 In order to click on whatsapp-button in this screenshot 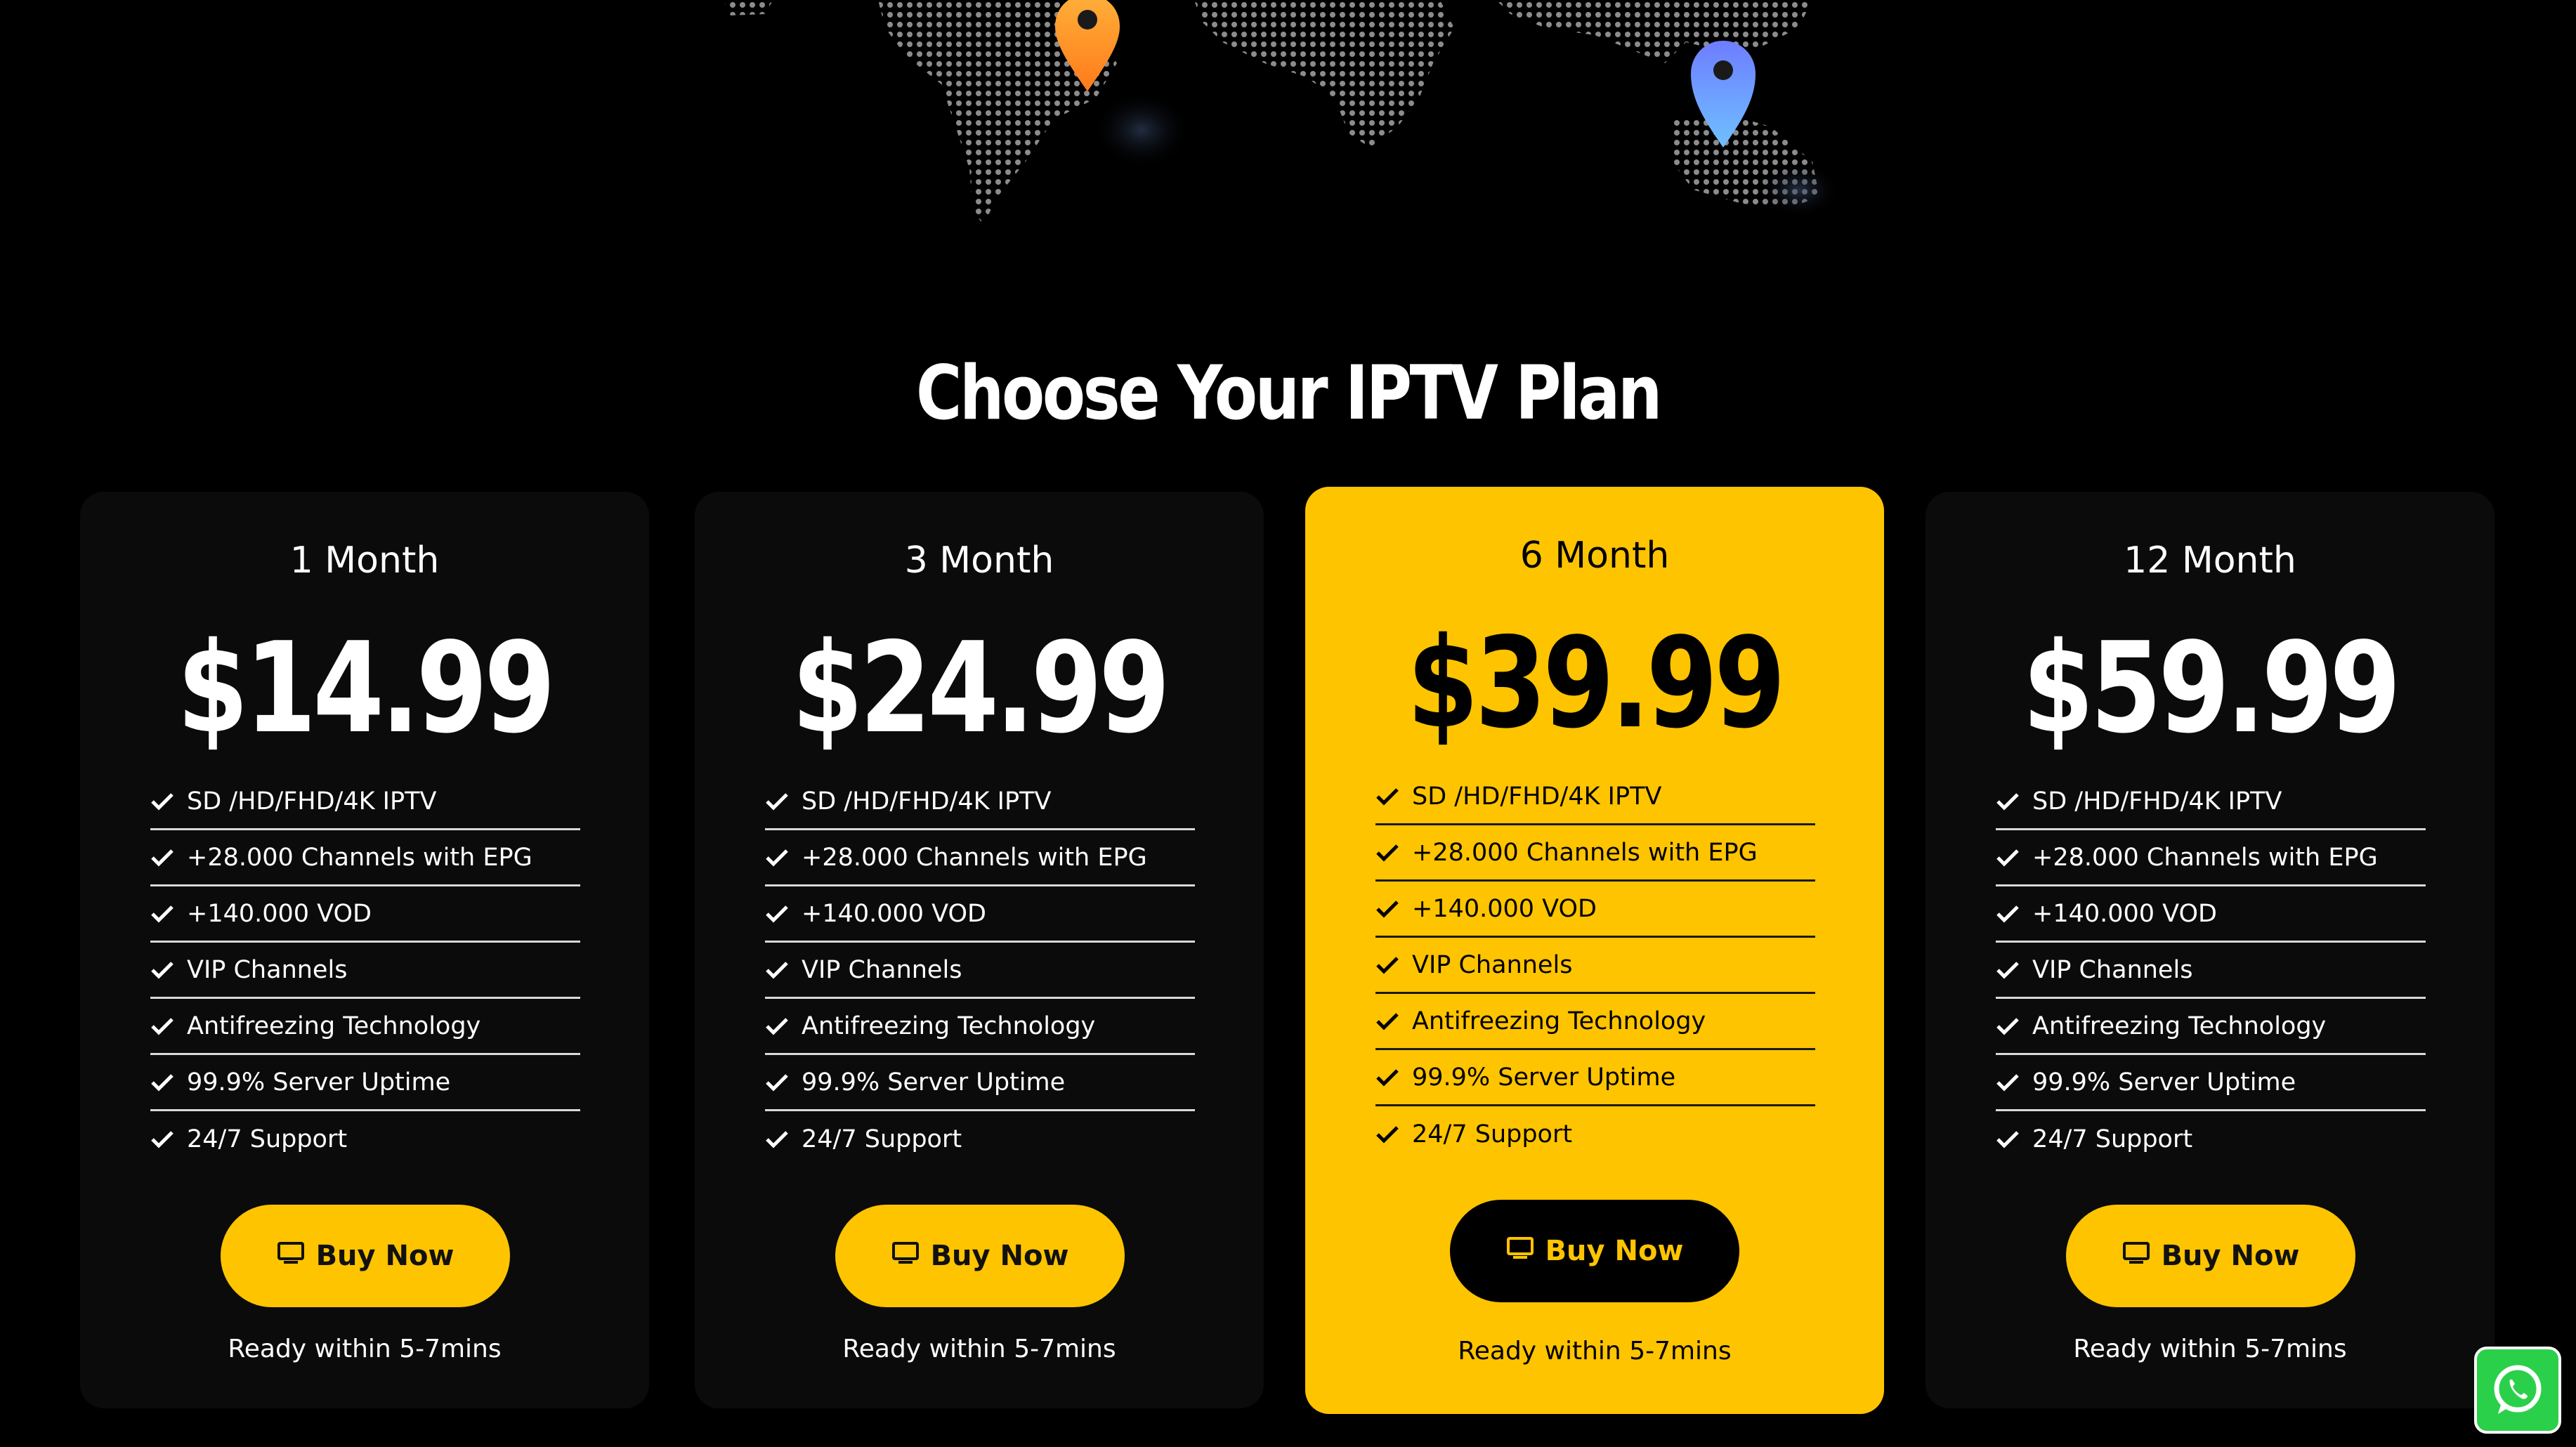, I will do `click(2517, 1390)`.